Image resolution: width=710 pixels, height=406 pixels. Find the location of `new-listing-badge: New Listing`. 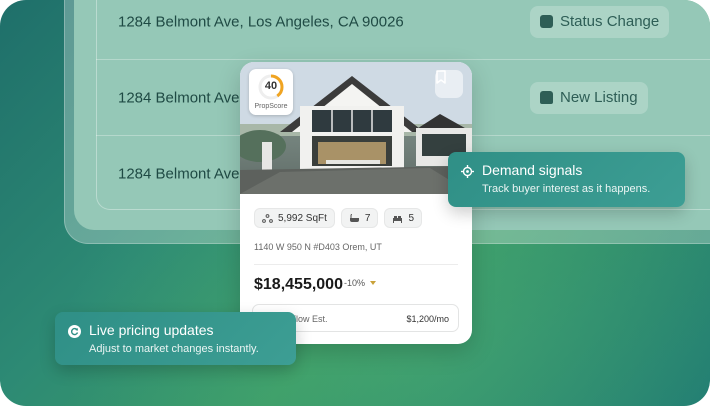

new-listing-badge: New Listing is located at coordinates (589, 97).